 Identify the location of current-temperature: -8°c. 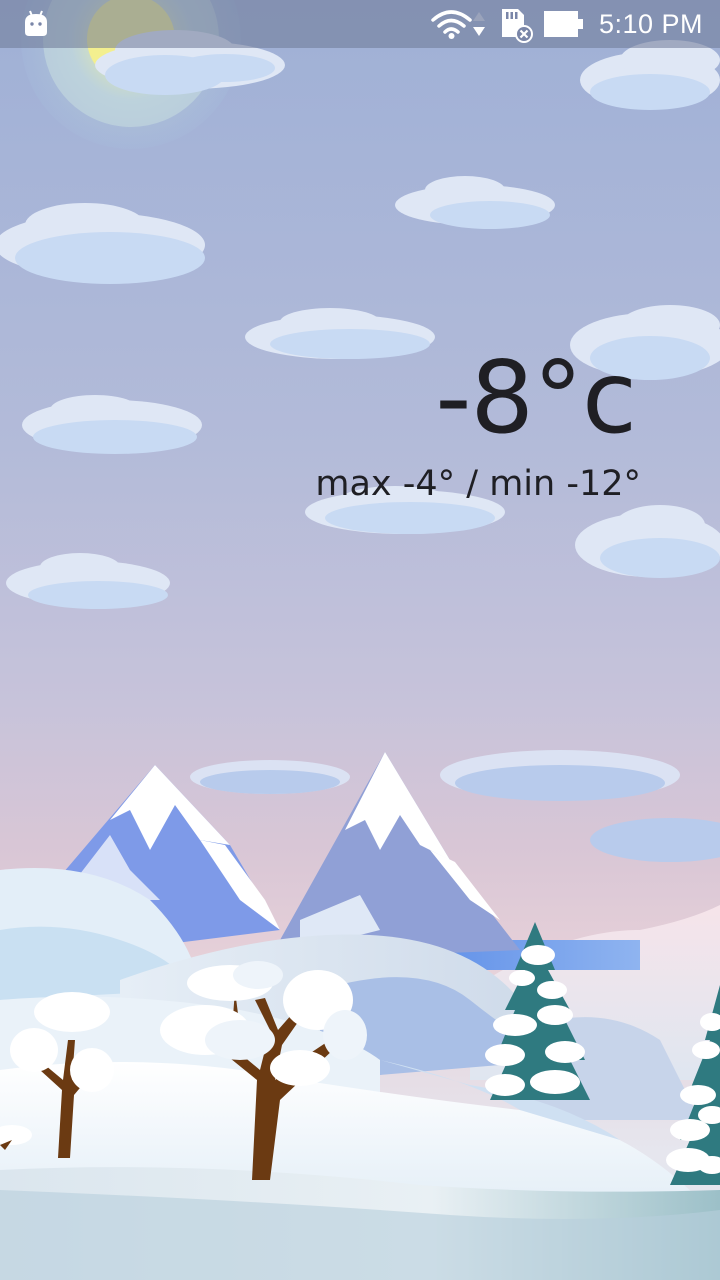
(536, 397).